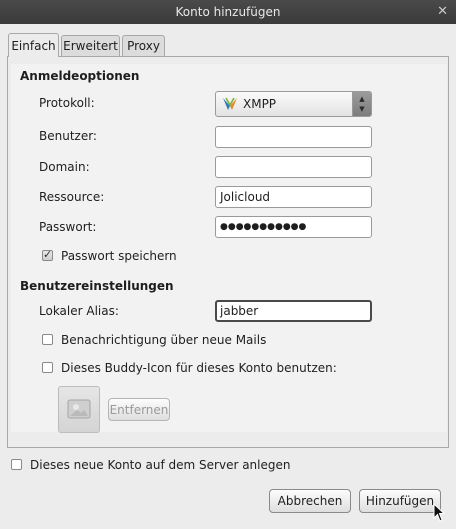  What do you see at coordinates (293, 104) in the screenshot?
I see `protocol-select: XMPP ▲ ▼` at bounding box center [293, 104].